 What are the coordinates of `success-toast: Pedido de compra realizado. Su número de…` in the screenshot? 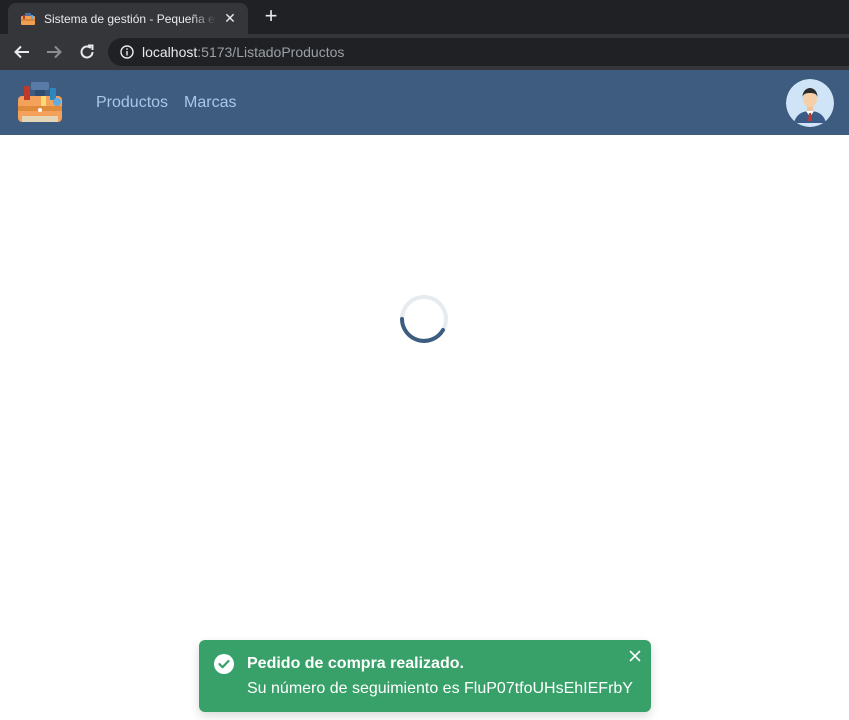 It's located at (425, 676).